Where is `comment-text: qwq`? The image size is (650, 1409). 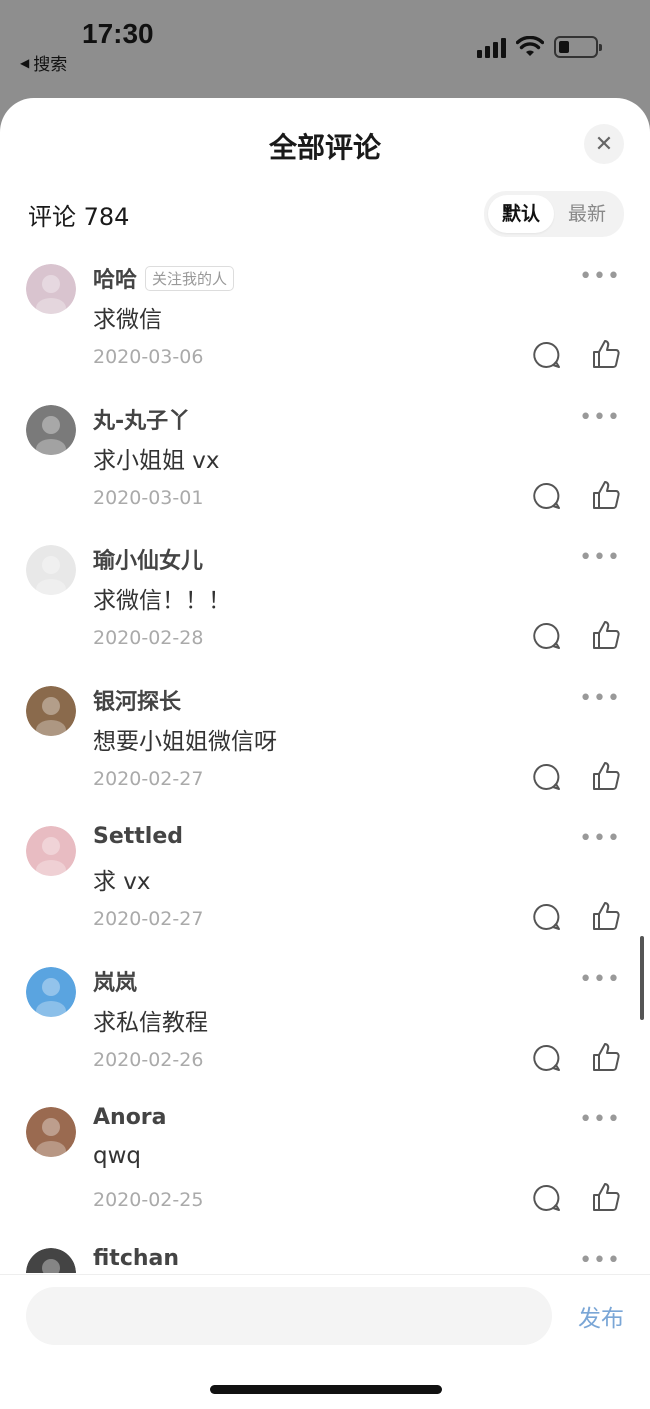
comment-text: qwq is located at coordinates (117, 1156).